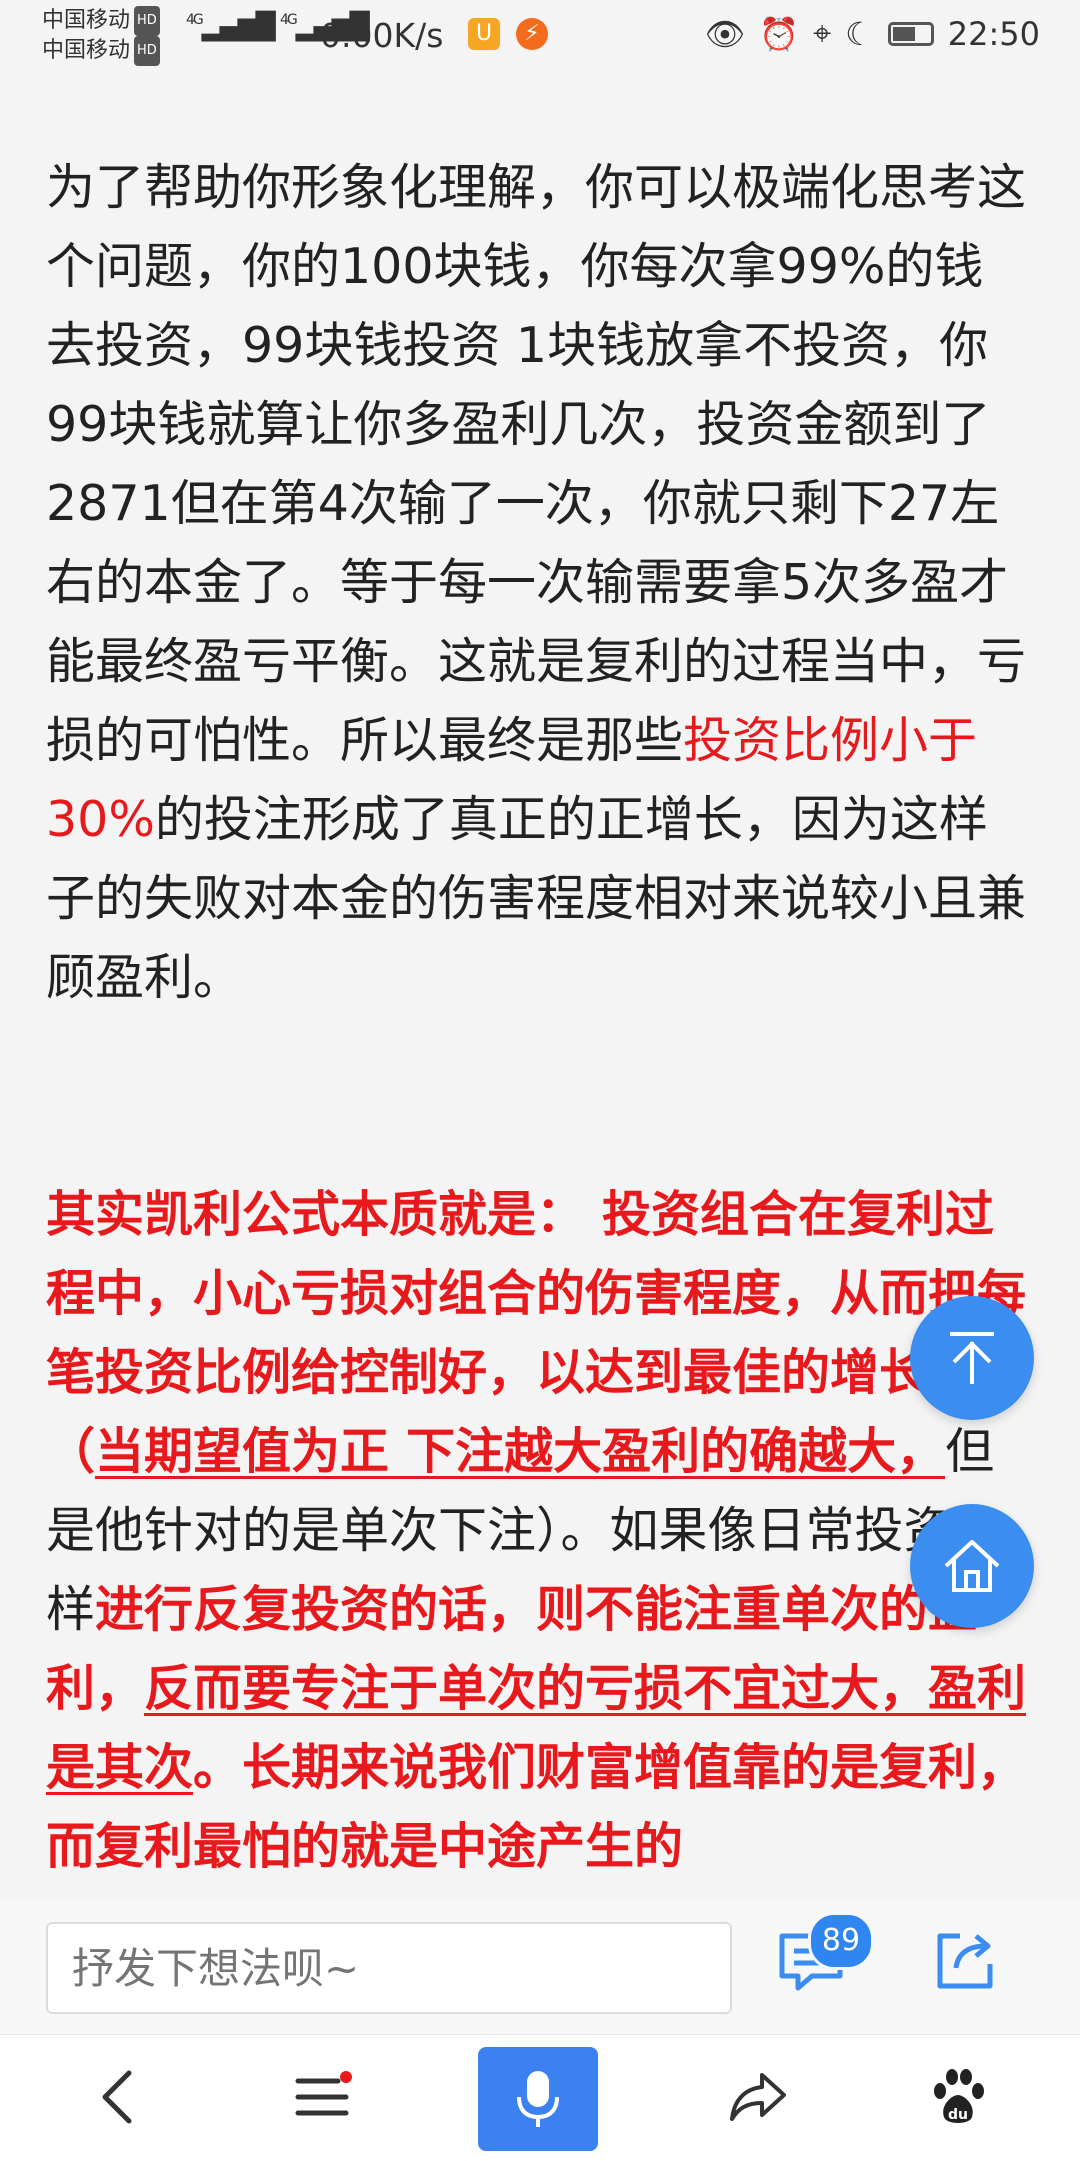  I want to click on back-to-top-icon, so click(972, 1358).